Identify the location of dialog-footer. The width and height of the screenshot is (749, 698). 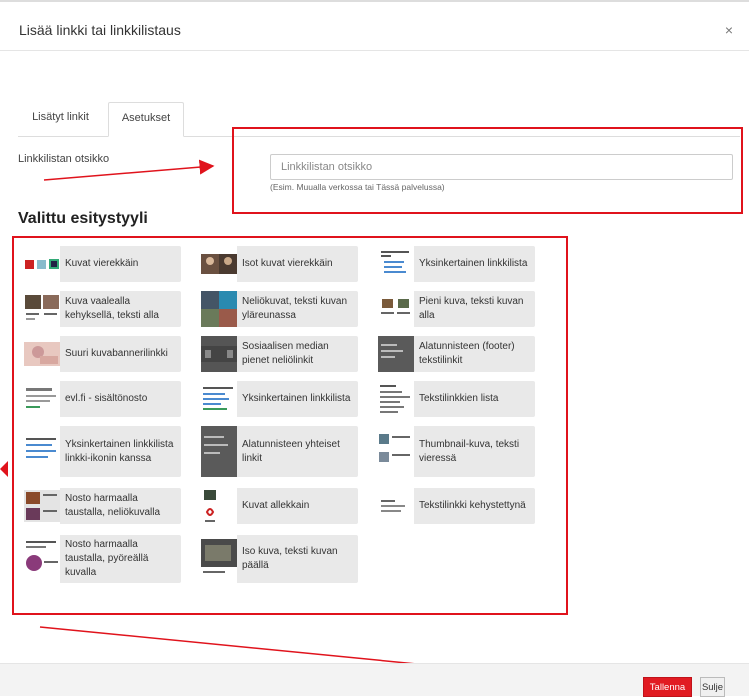
(374, 679).